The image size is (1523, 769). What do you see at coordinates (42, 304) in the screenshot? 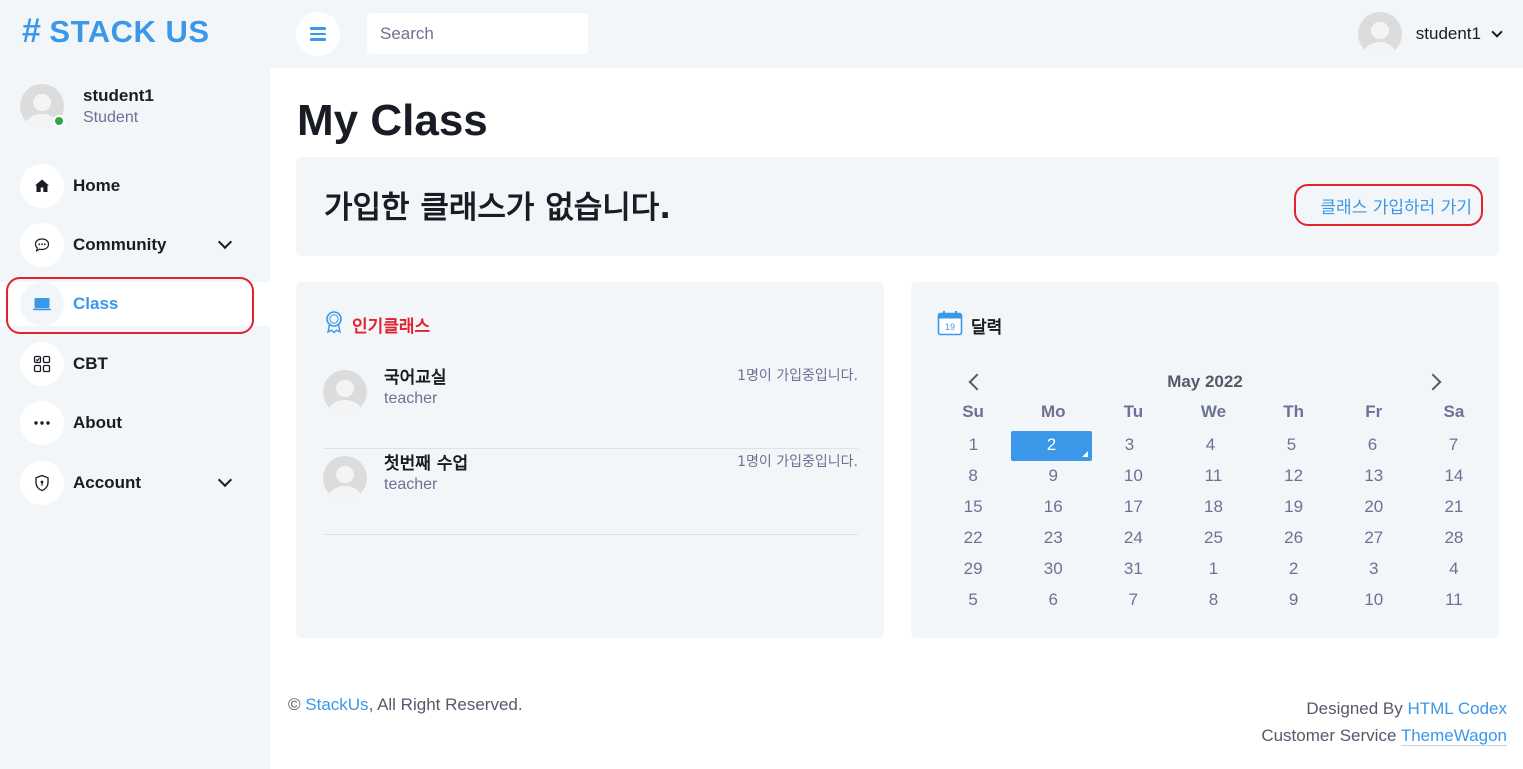
I see `laptop-icon` at bounding box center [42, 304].